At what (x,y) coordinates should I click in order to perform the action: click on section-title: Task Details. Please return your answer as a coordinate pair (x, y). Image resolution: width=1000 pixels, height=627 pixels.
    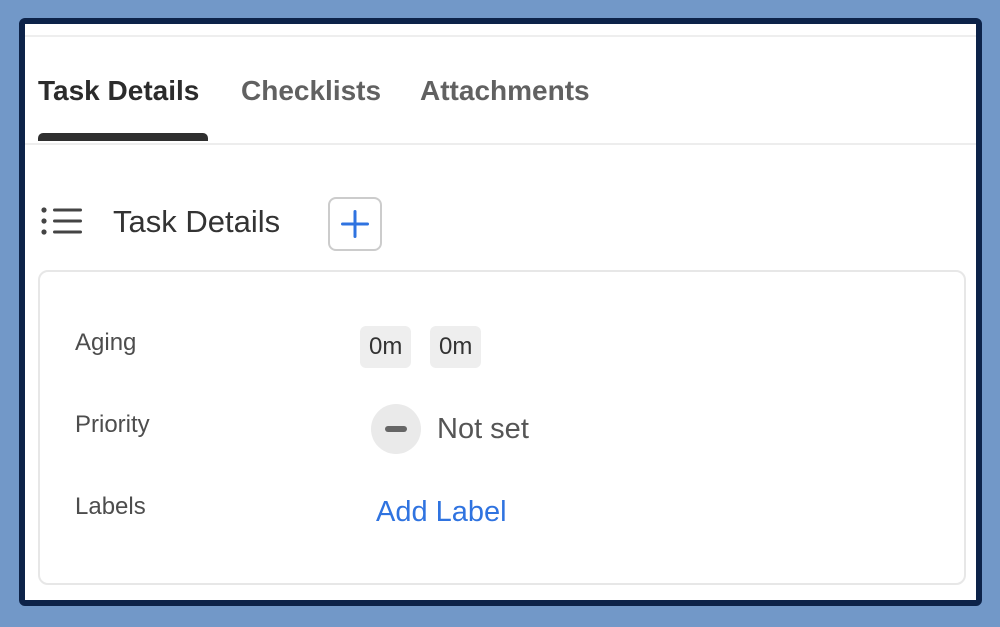
    Looking at the image, I should click on (197, 221).